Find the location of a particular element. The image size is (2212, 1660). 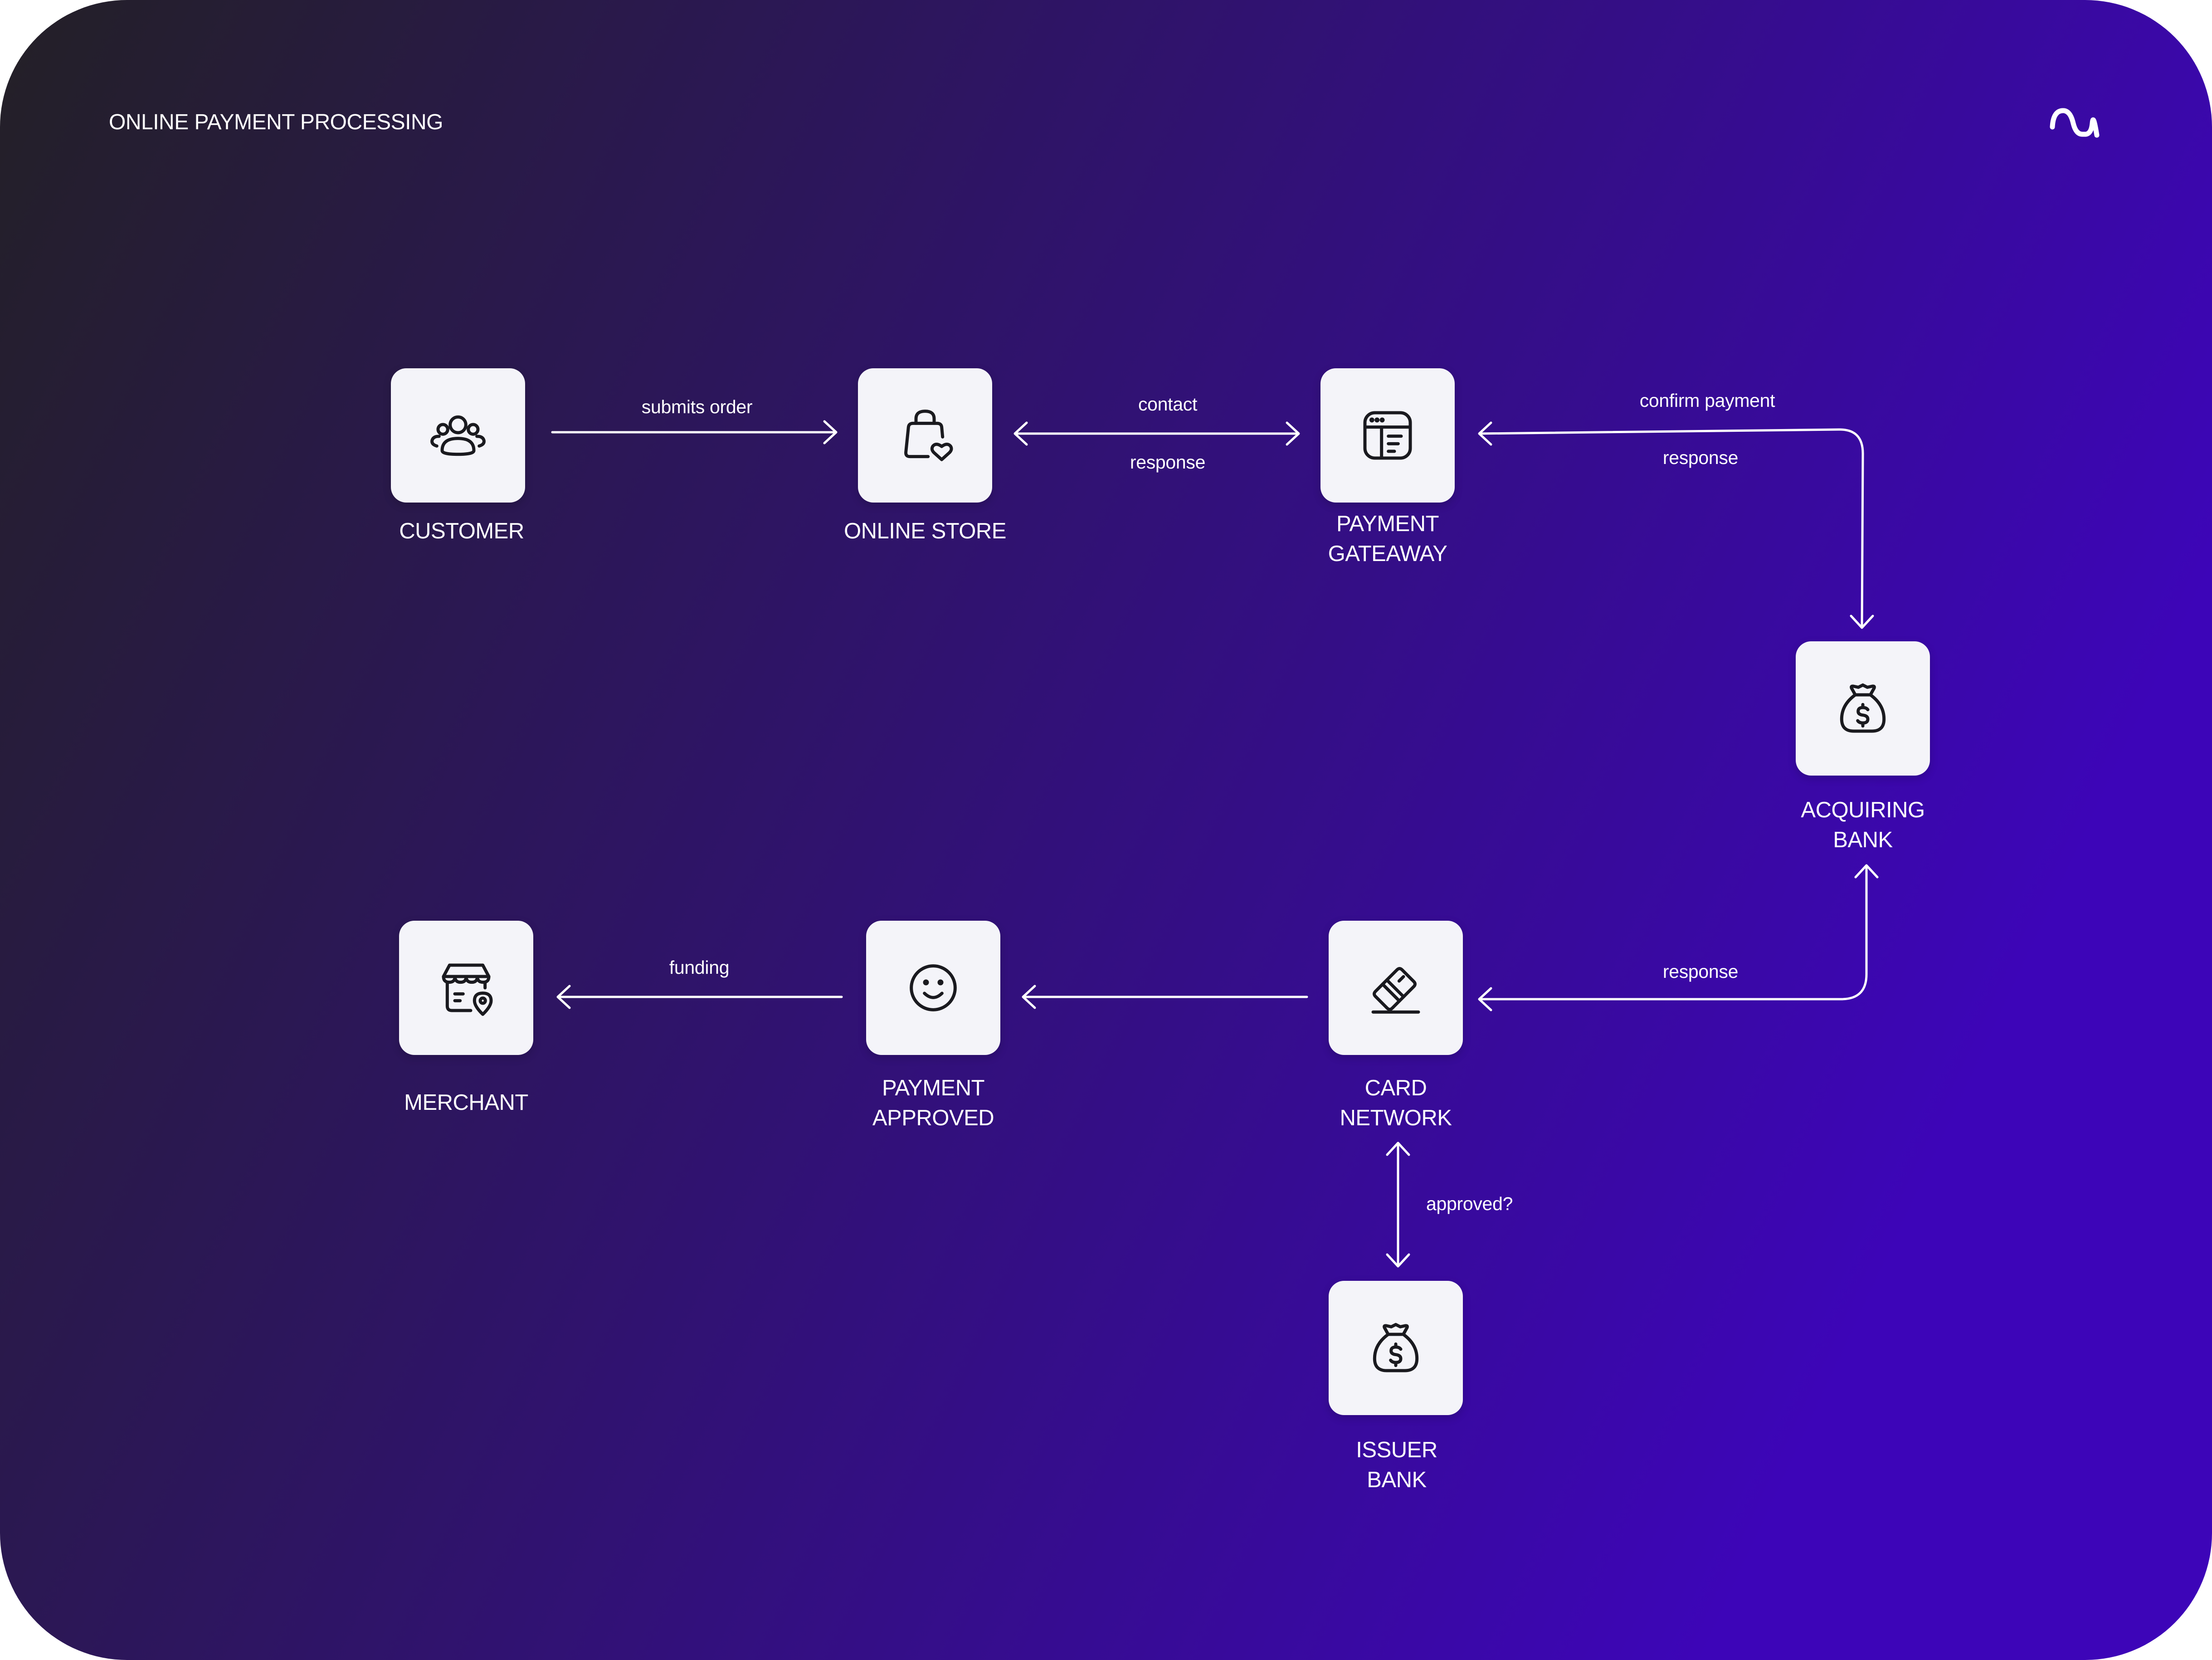

node-payment-gateway is located at coordinates (1388, 435).